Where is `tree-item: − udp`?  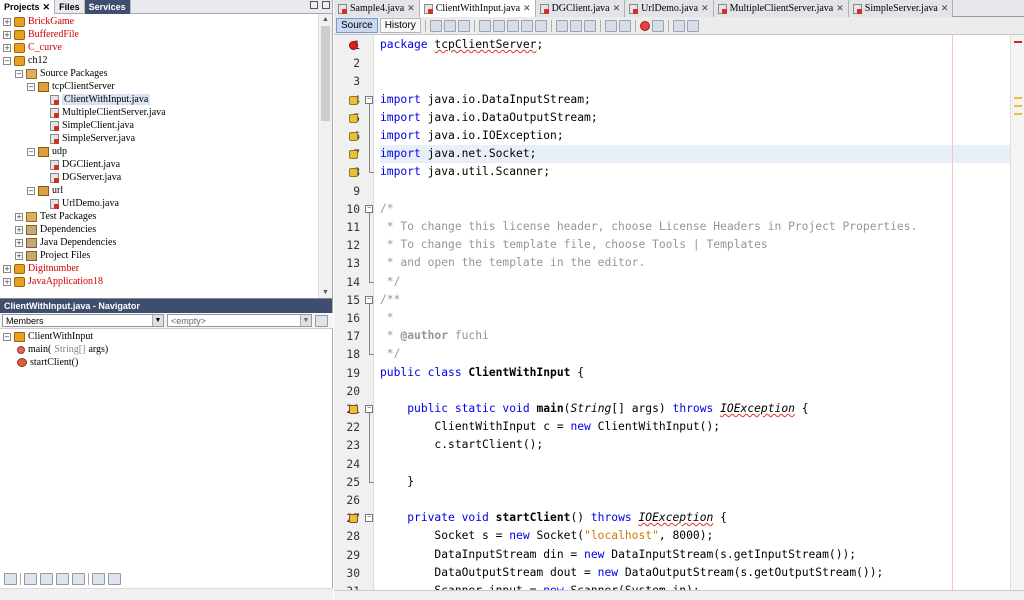 tree-item: − udp is located at coordinates (47, 151).